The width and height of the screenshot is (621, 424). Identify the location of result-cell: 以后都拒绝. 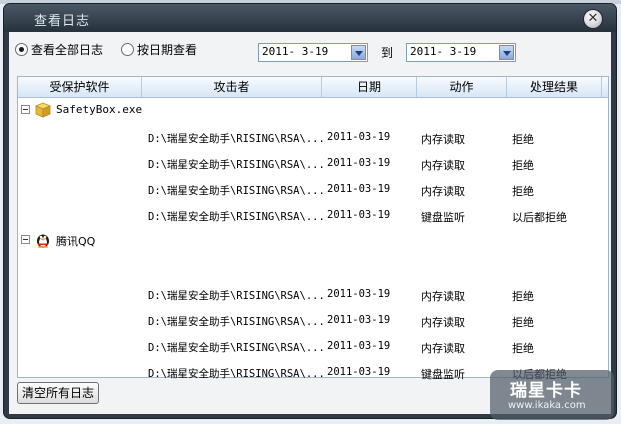
(539, 217).